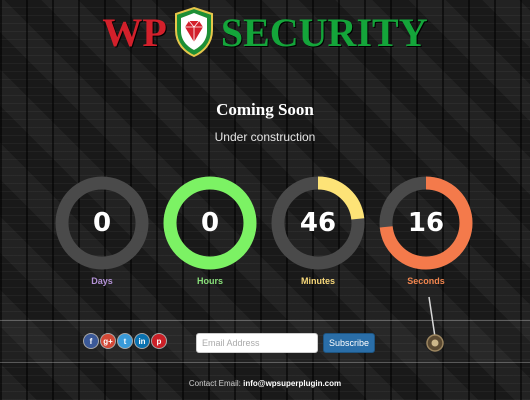  What do you see at coordinates (292, 383) in the screenshot?
I see `contact-email-link: info@wpsuperplugin.com` at bounding box center [292, 383].